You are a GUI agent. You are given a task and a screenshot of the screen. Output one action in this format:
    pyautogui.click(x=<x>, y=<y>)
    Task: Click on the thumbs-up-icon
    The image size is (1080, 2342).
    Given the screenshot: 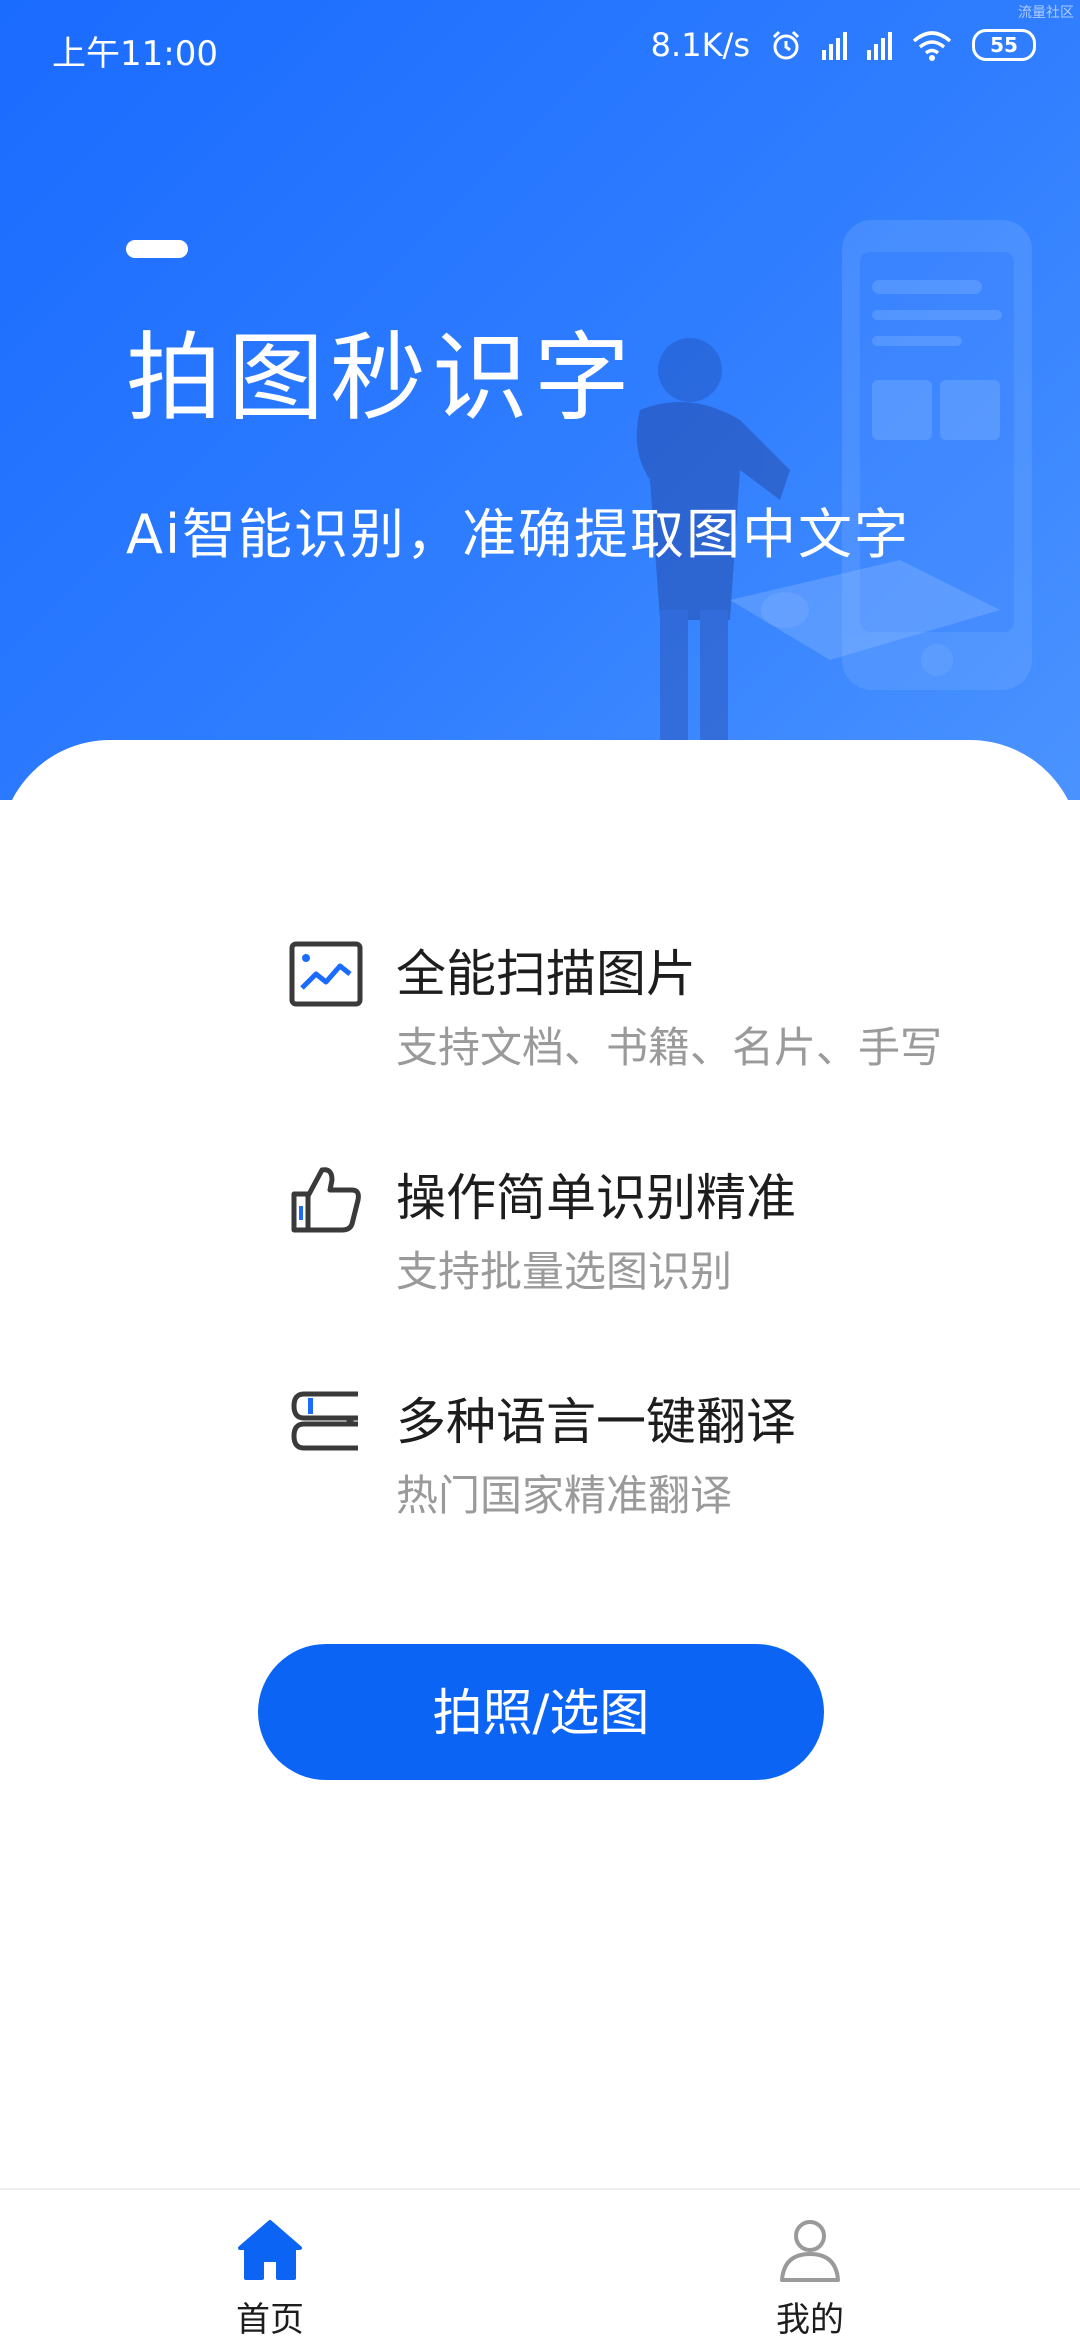 What is the action you would take?
    pyautogui.click(x=326, y=1200)
    